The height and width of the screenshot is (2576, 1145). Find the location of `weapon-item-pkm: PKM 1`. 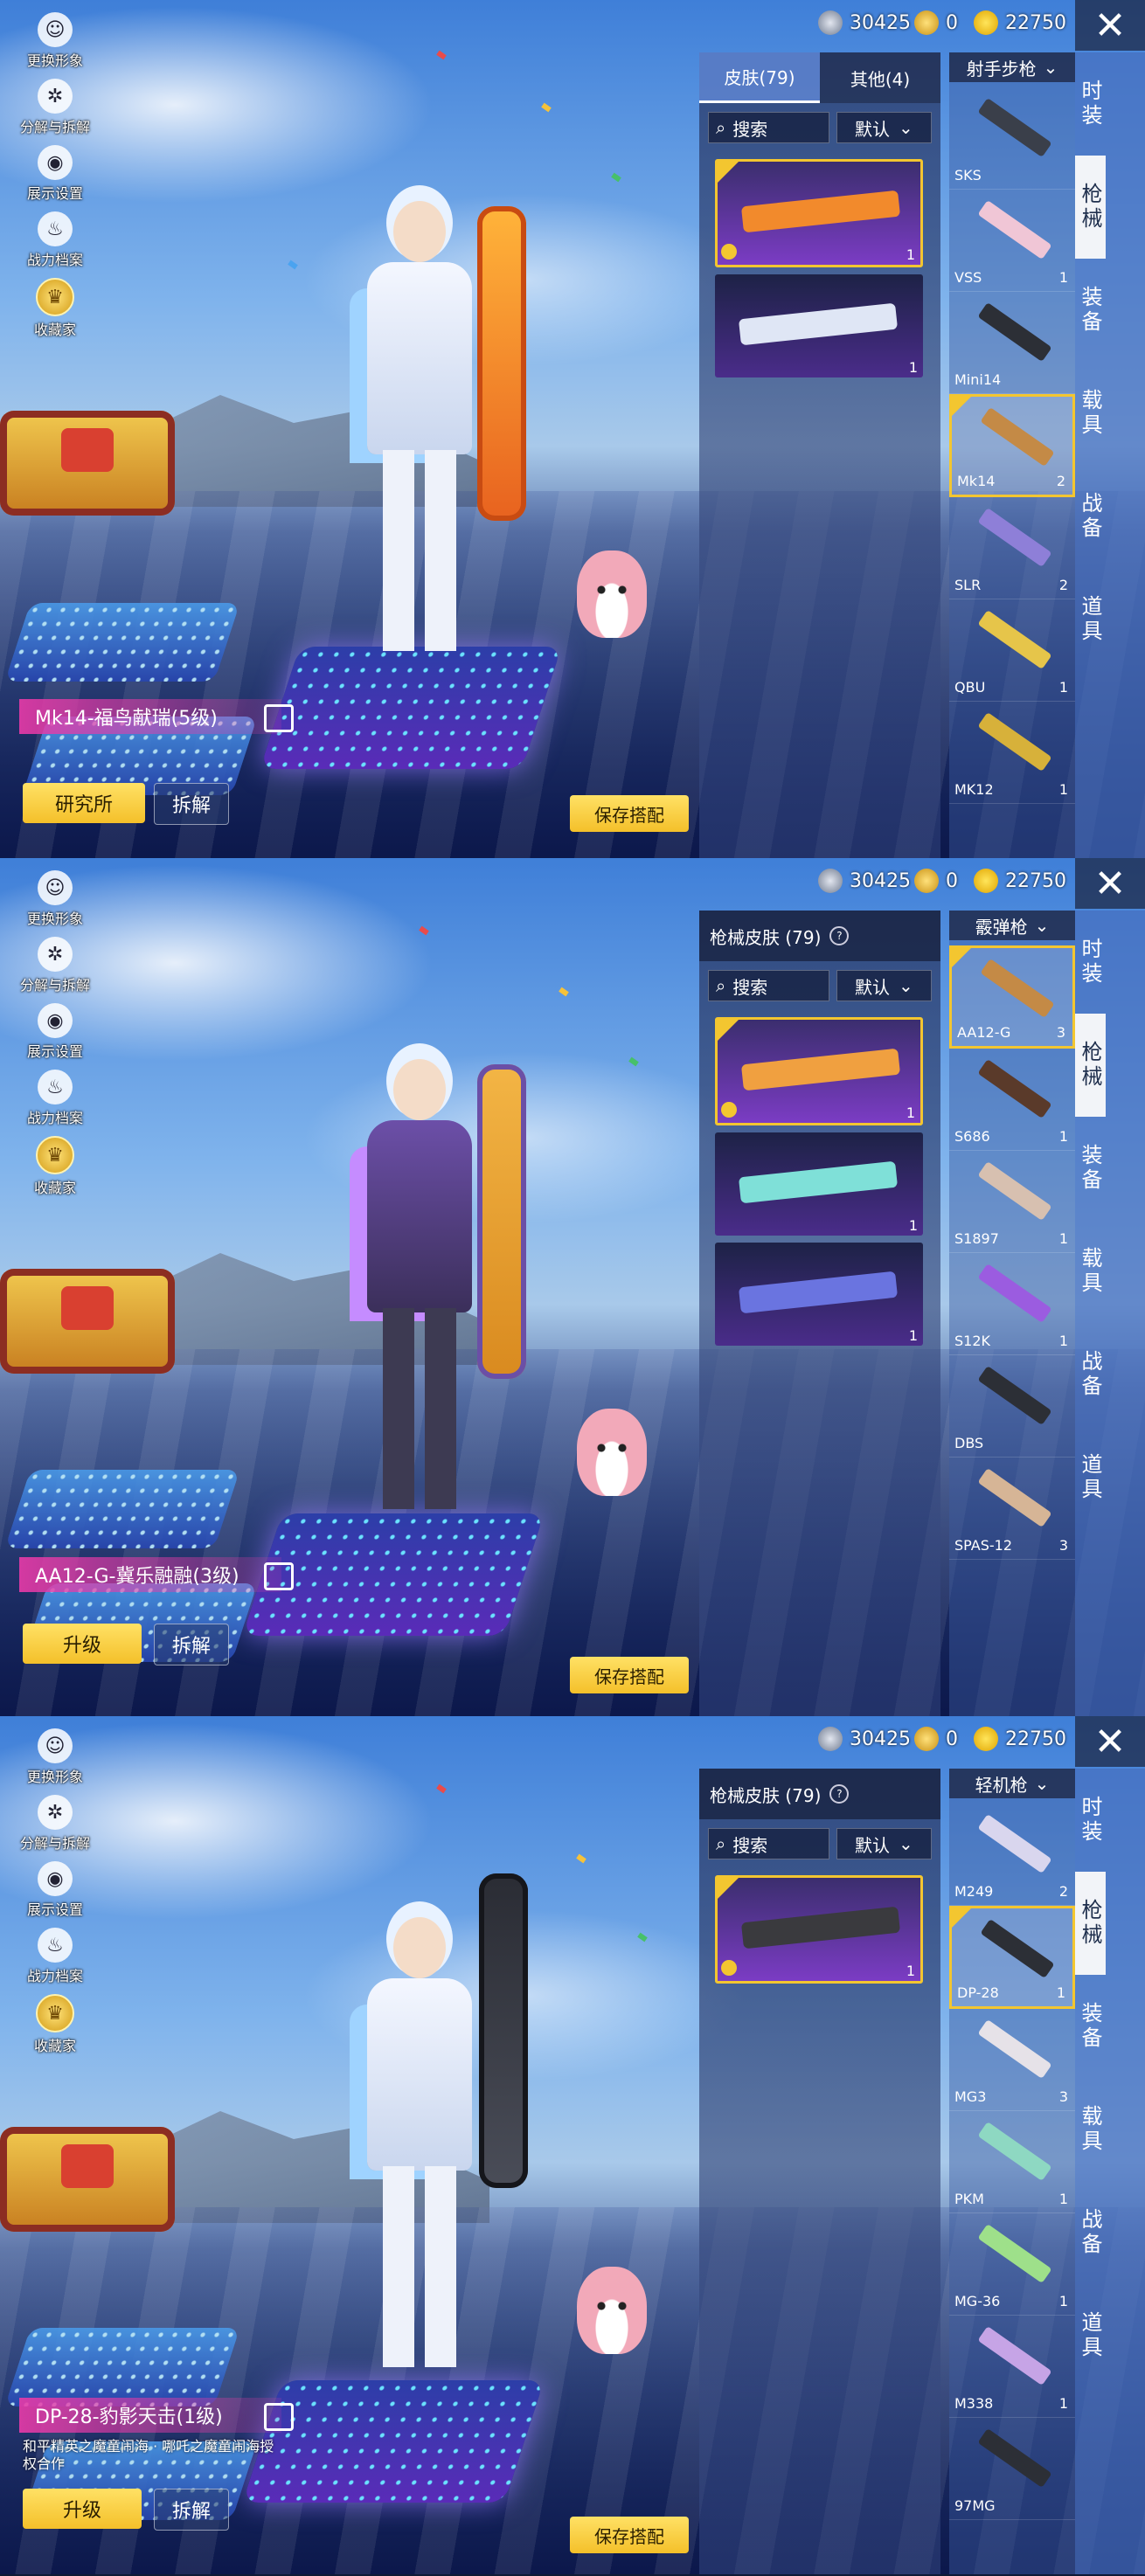

weapon-item-pkm: PKM 1 is located at coordinates (1012, 2162).